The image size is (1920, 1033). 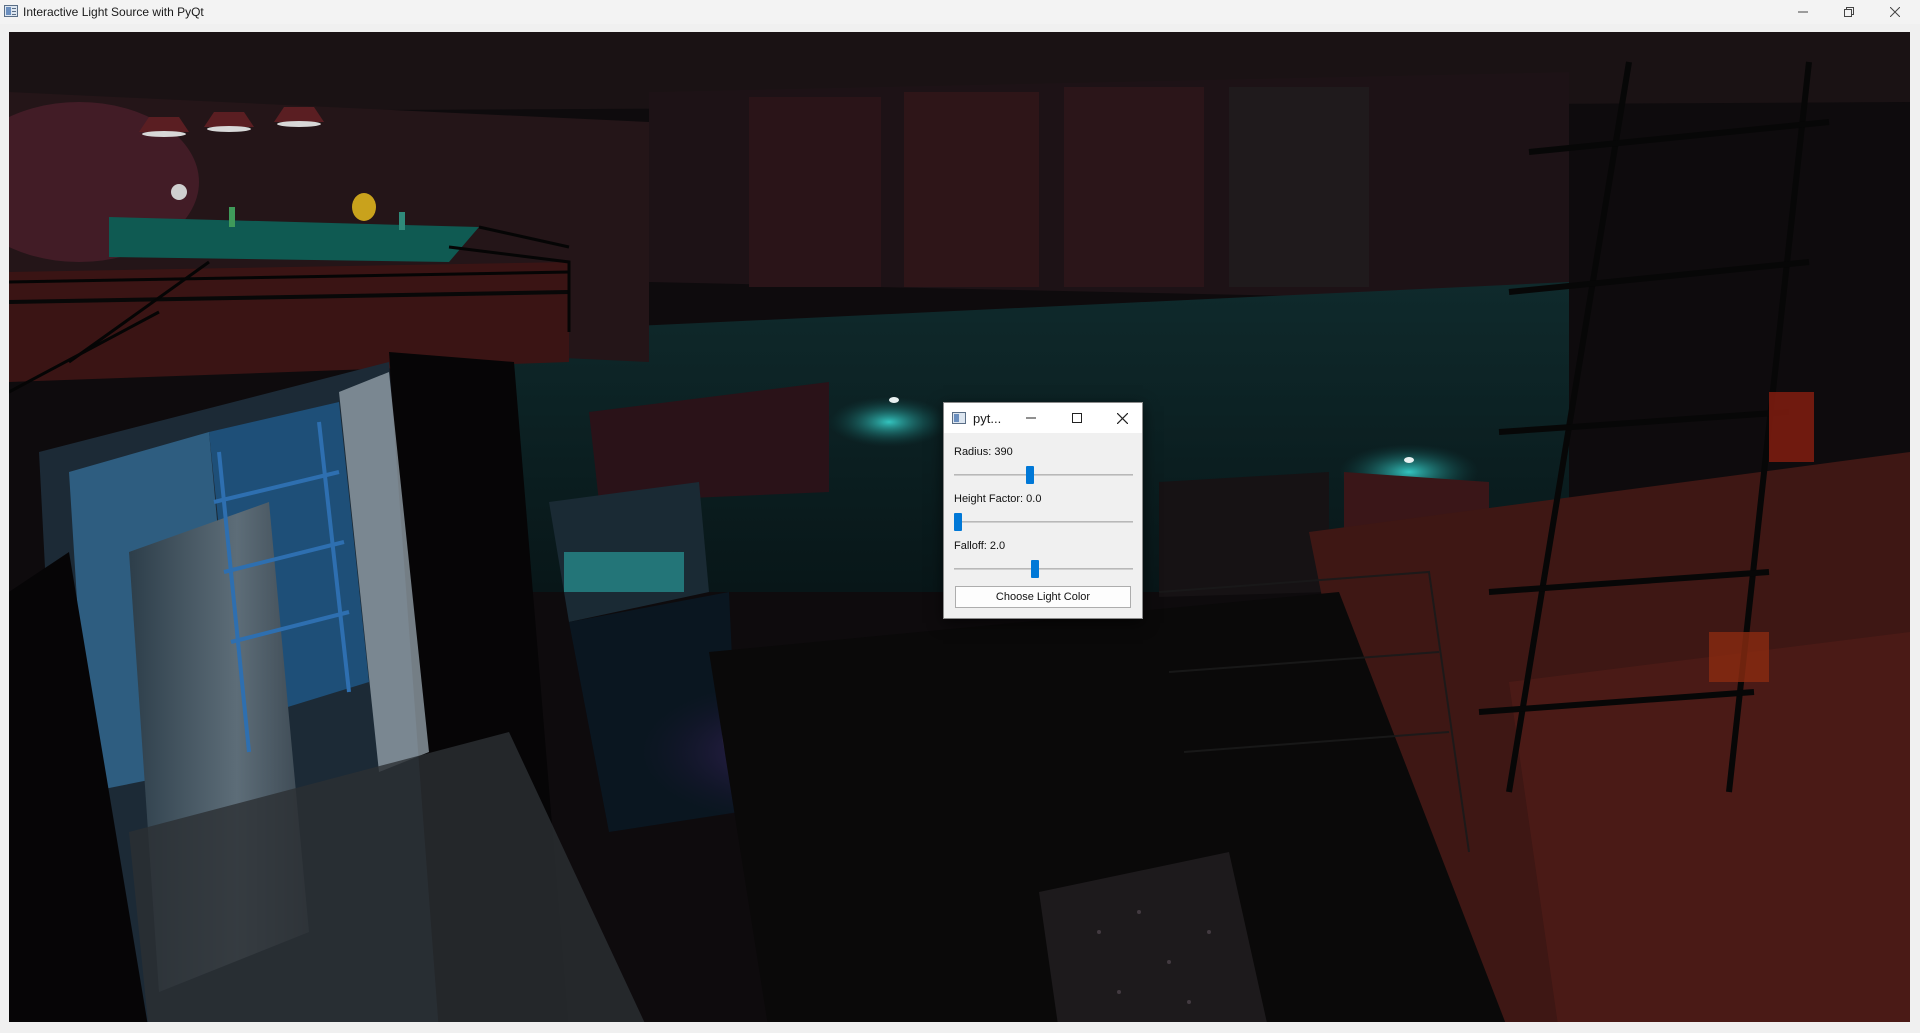 I want to click on title-bar: Interactive Light Source with PyQt, so click(x=960, y=12).